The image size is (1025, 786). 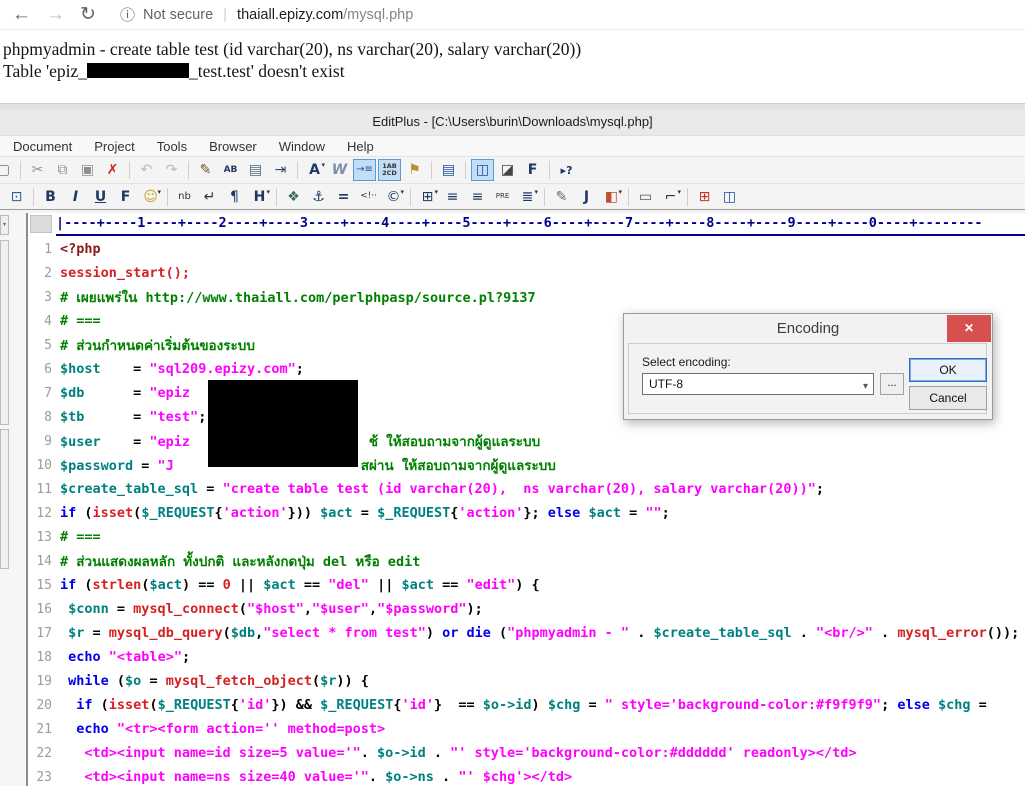 What do you see at coordinates (586, 197) in the screenshot?
I see `javascript-icon: J` at bounding box center [586, 197].